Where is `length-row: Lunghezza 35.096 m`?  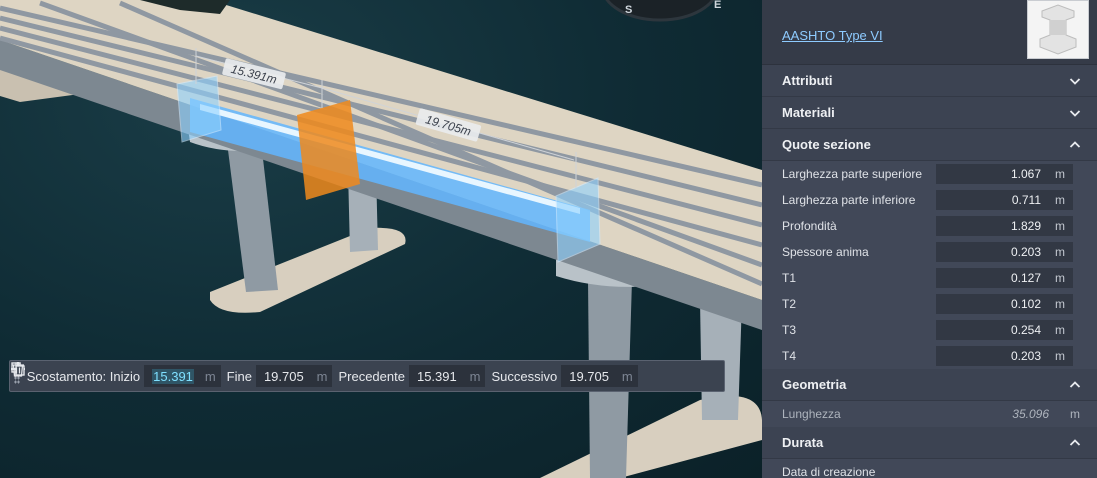 length-row: Lunghezza 35.096 m is located at coordinates (929, 414).